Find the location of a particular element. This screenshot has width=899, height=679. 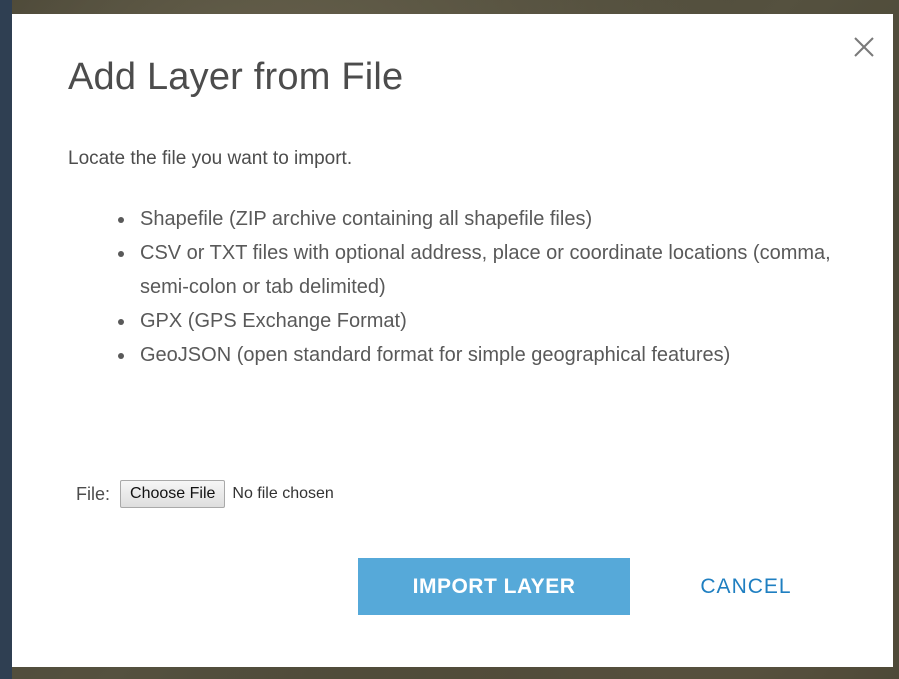

file-status-text: No file chosen is located at coordinates (283, 493).